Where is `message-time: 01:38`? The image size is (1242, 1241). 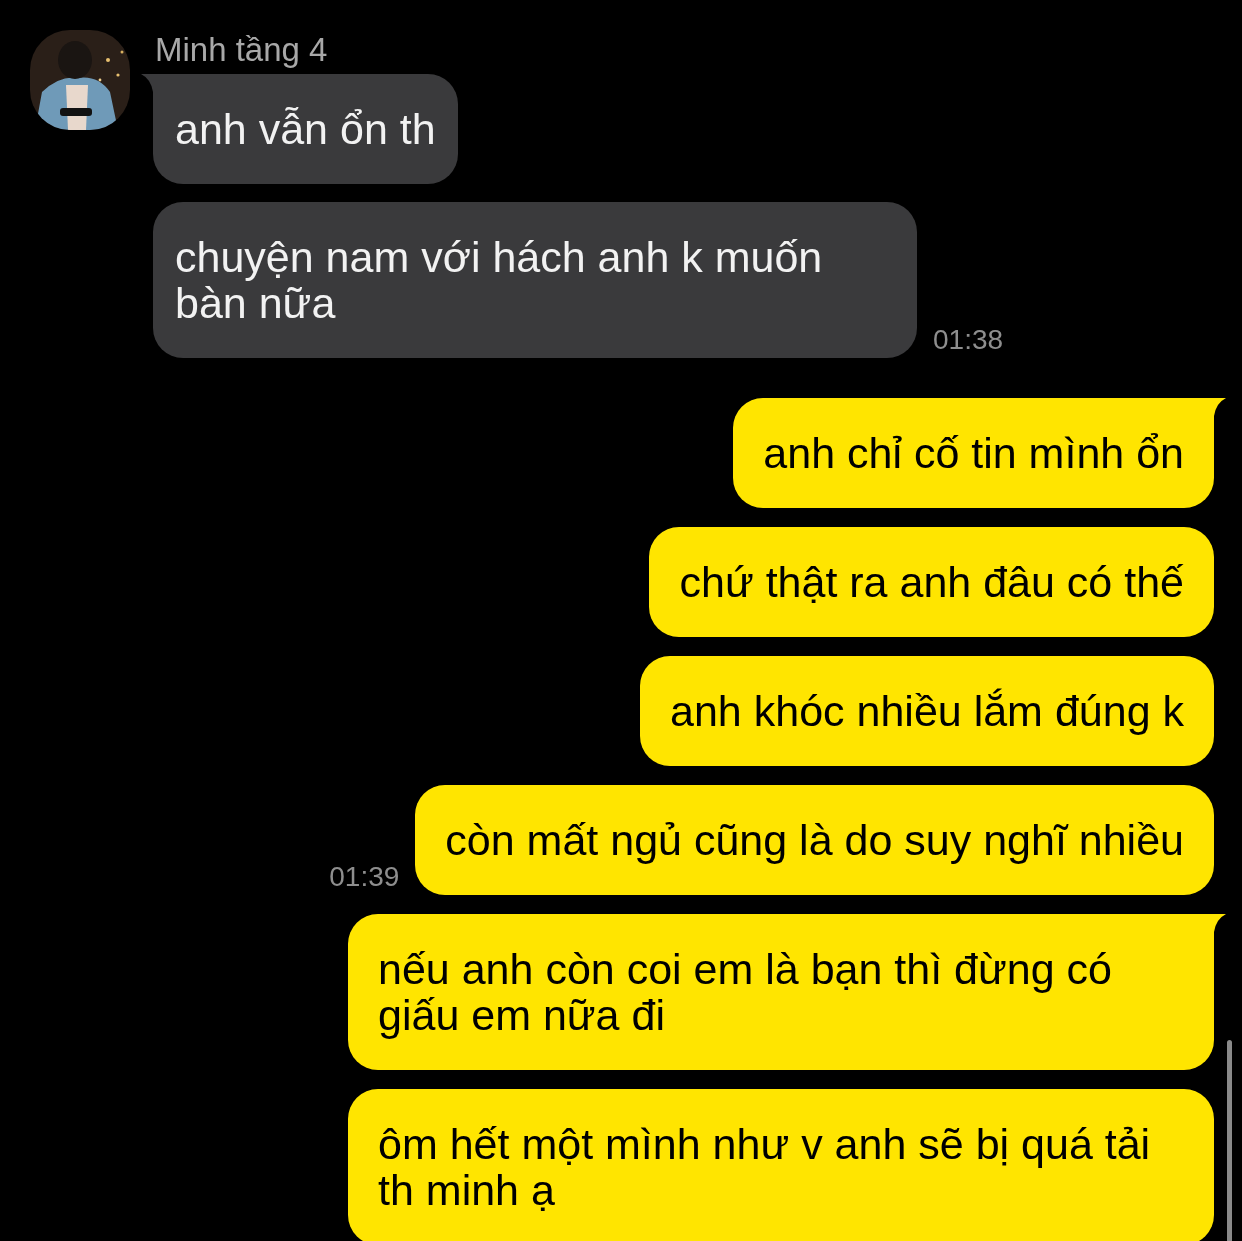
message-time: 01:38 is located at coordinates (968, 340).